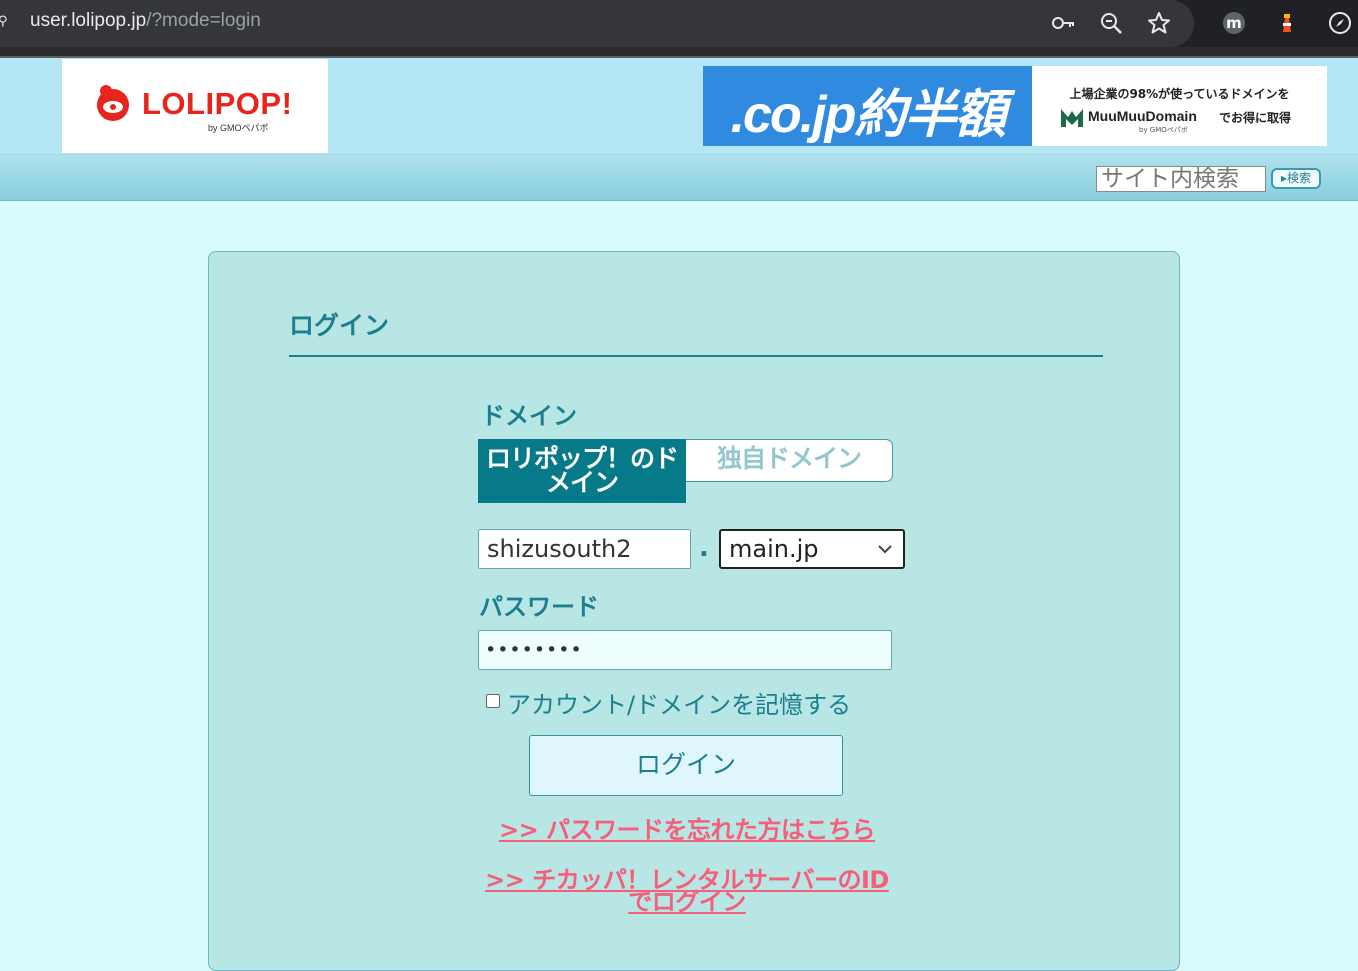 The image size is (1358, 971). What do you see at coordinates (88, 20) in the screenshot?
I see `url-host: user.lolipop.jp` at bounding box center [88, 20].